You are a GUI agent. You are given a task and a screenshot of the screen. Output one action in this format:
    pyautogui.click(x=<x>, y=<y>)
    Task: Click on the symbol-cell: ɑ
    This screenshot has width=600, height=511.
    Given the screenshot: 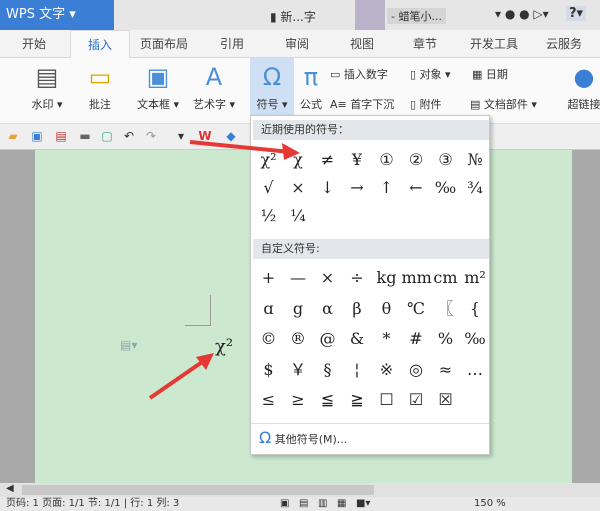 What is the action you would take?
    pyautogui.click(x=268, y=309)
    